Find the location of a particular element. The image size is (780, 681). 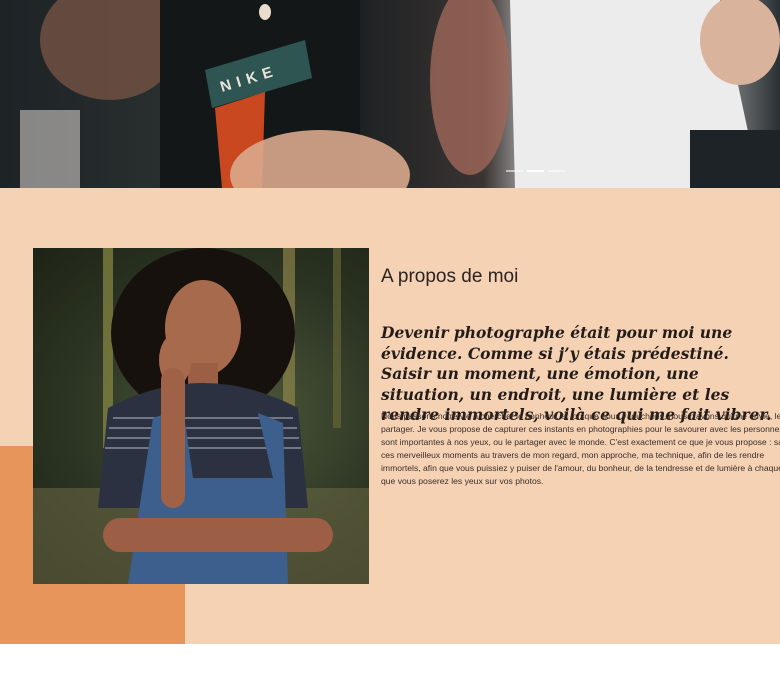

dark-corner is located at coordinates (735, 159).